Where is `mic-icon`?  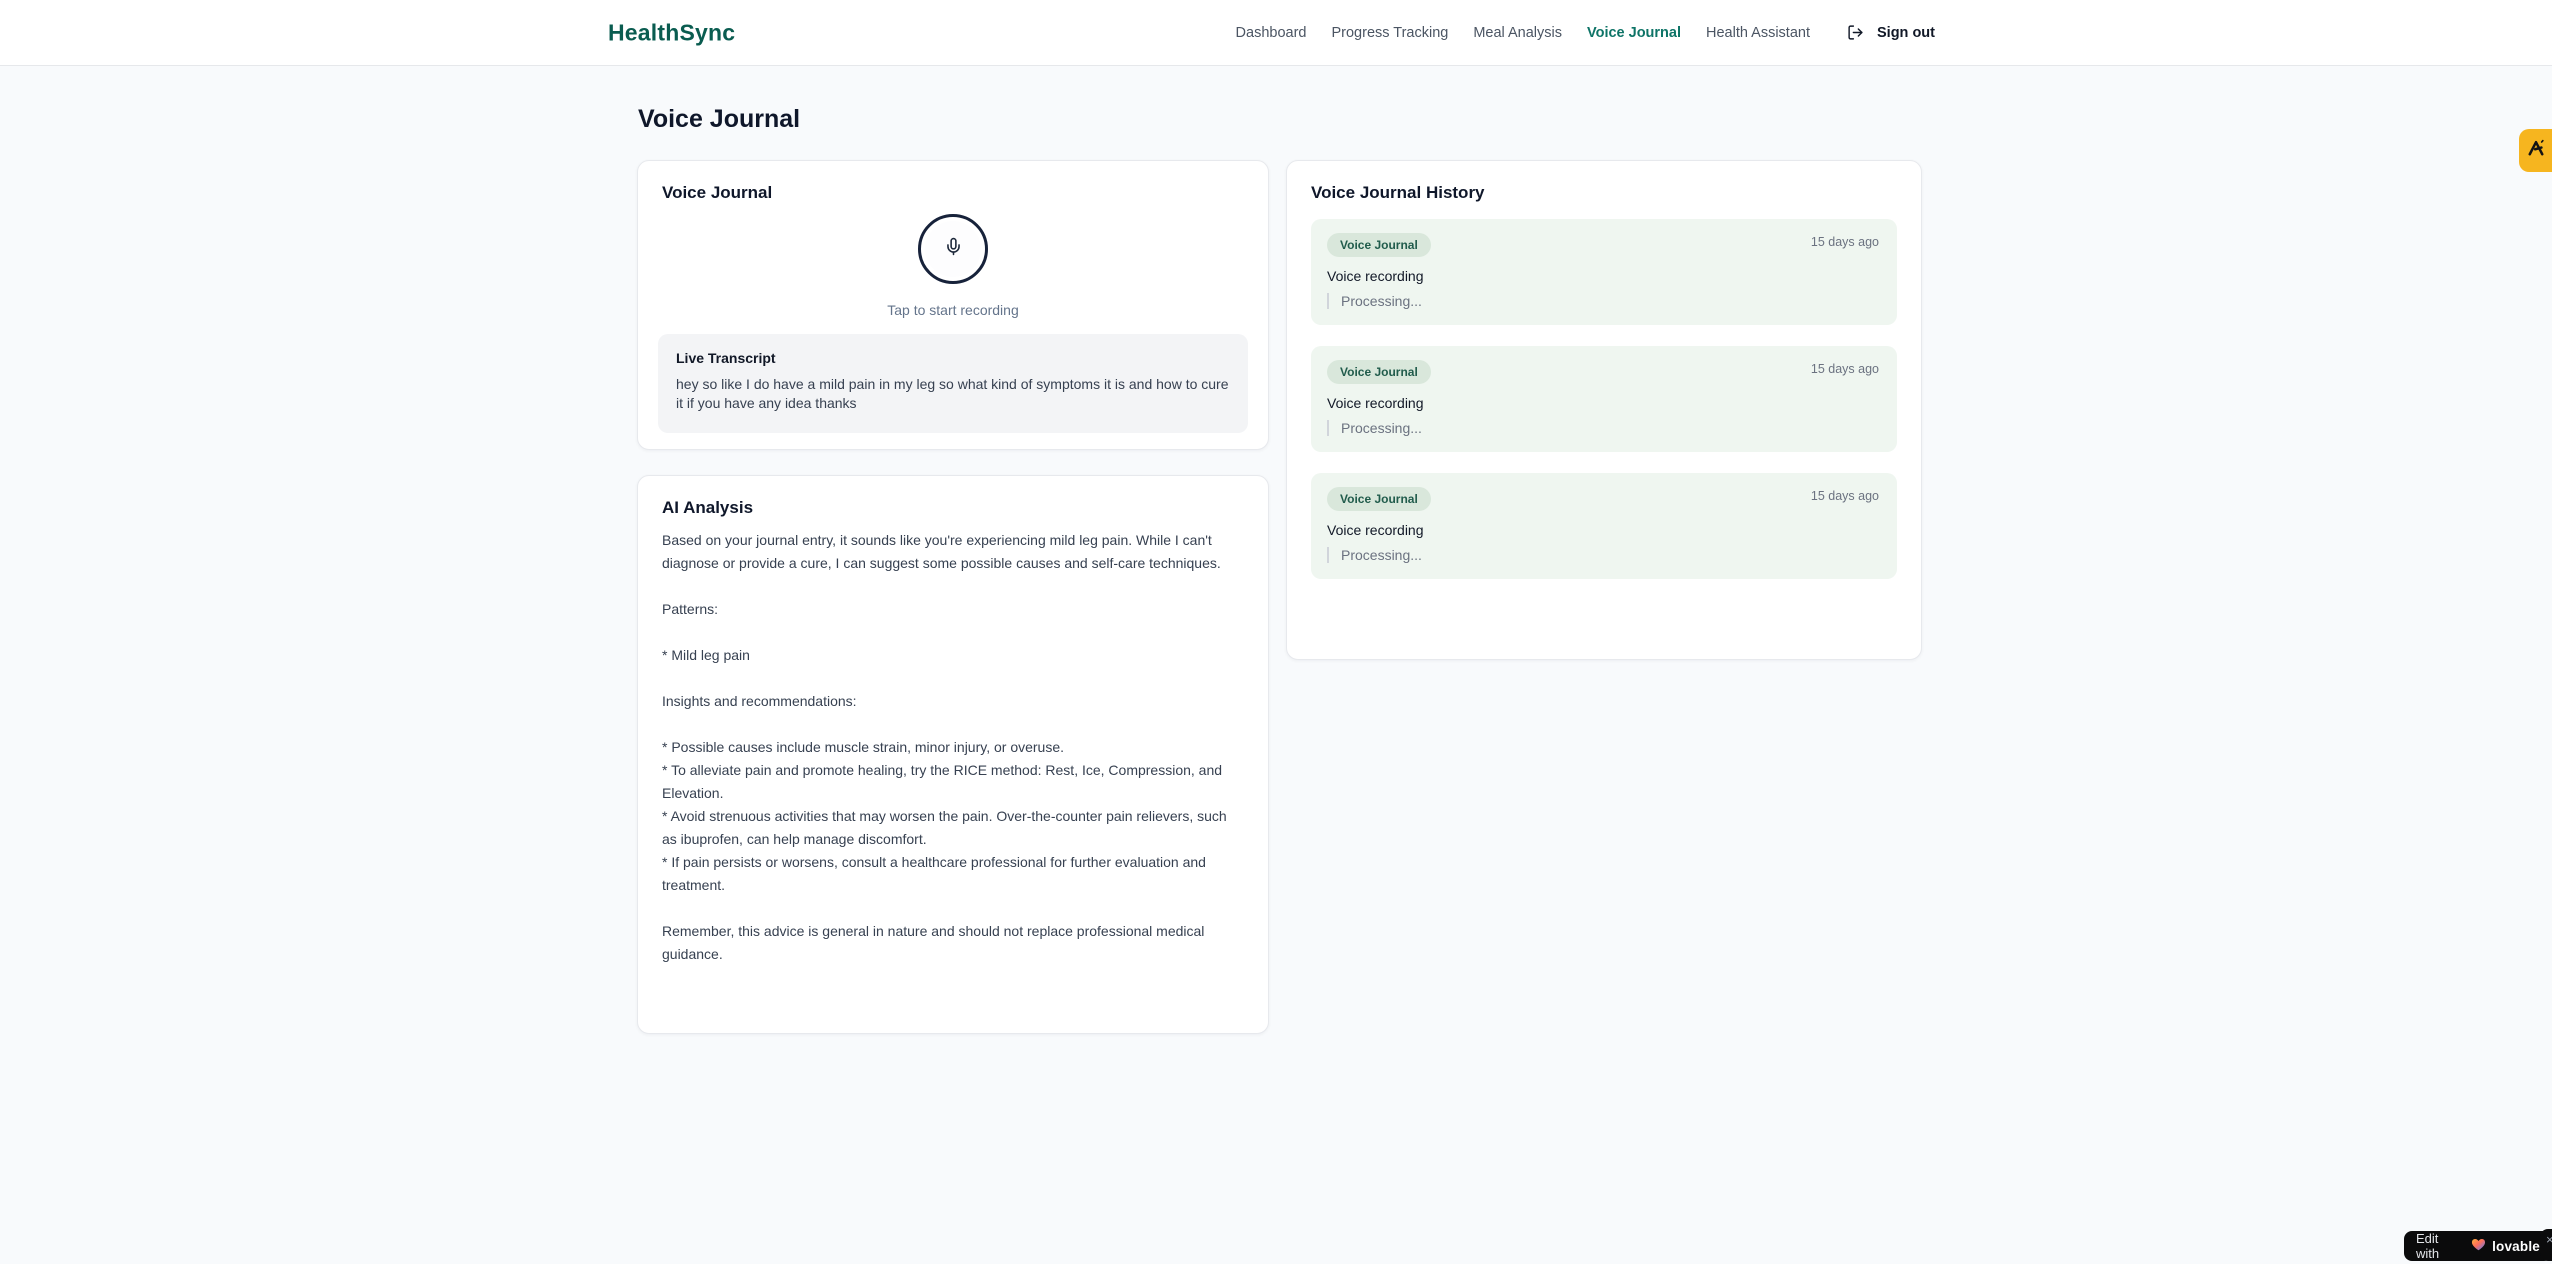
mic-icon is located at coordinates (953, 249).